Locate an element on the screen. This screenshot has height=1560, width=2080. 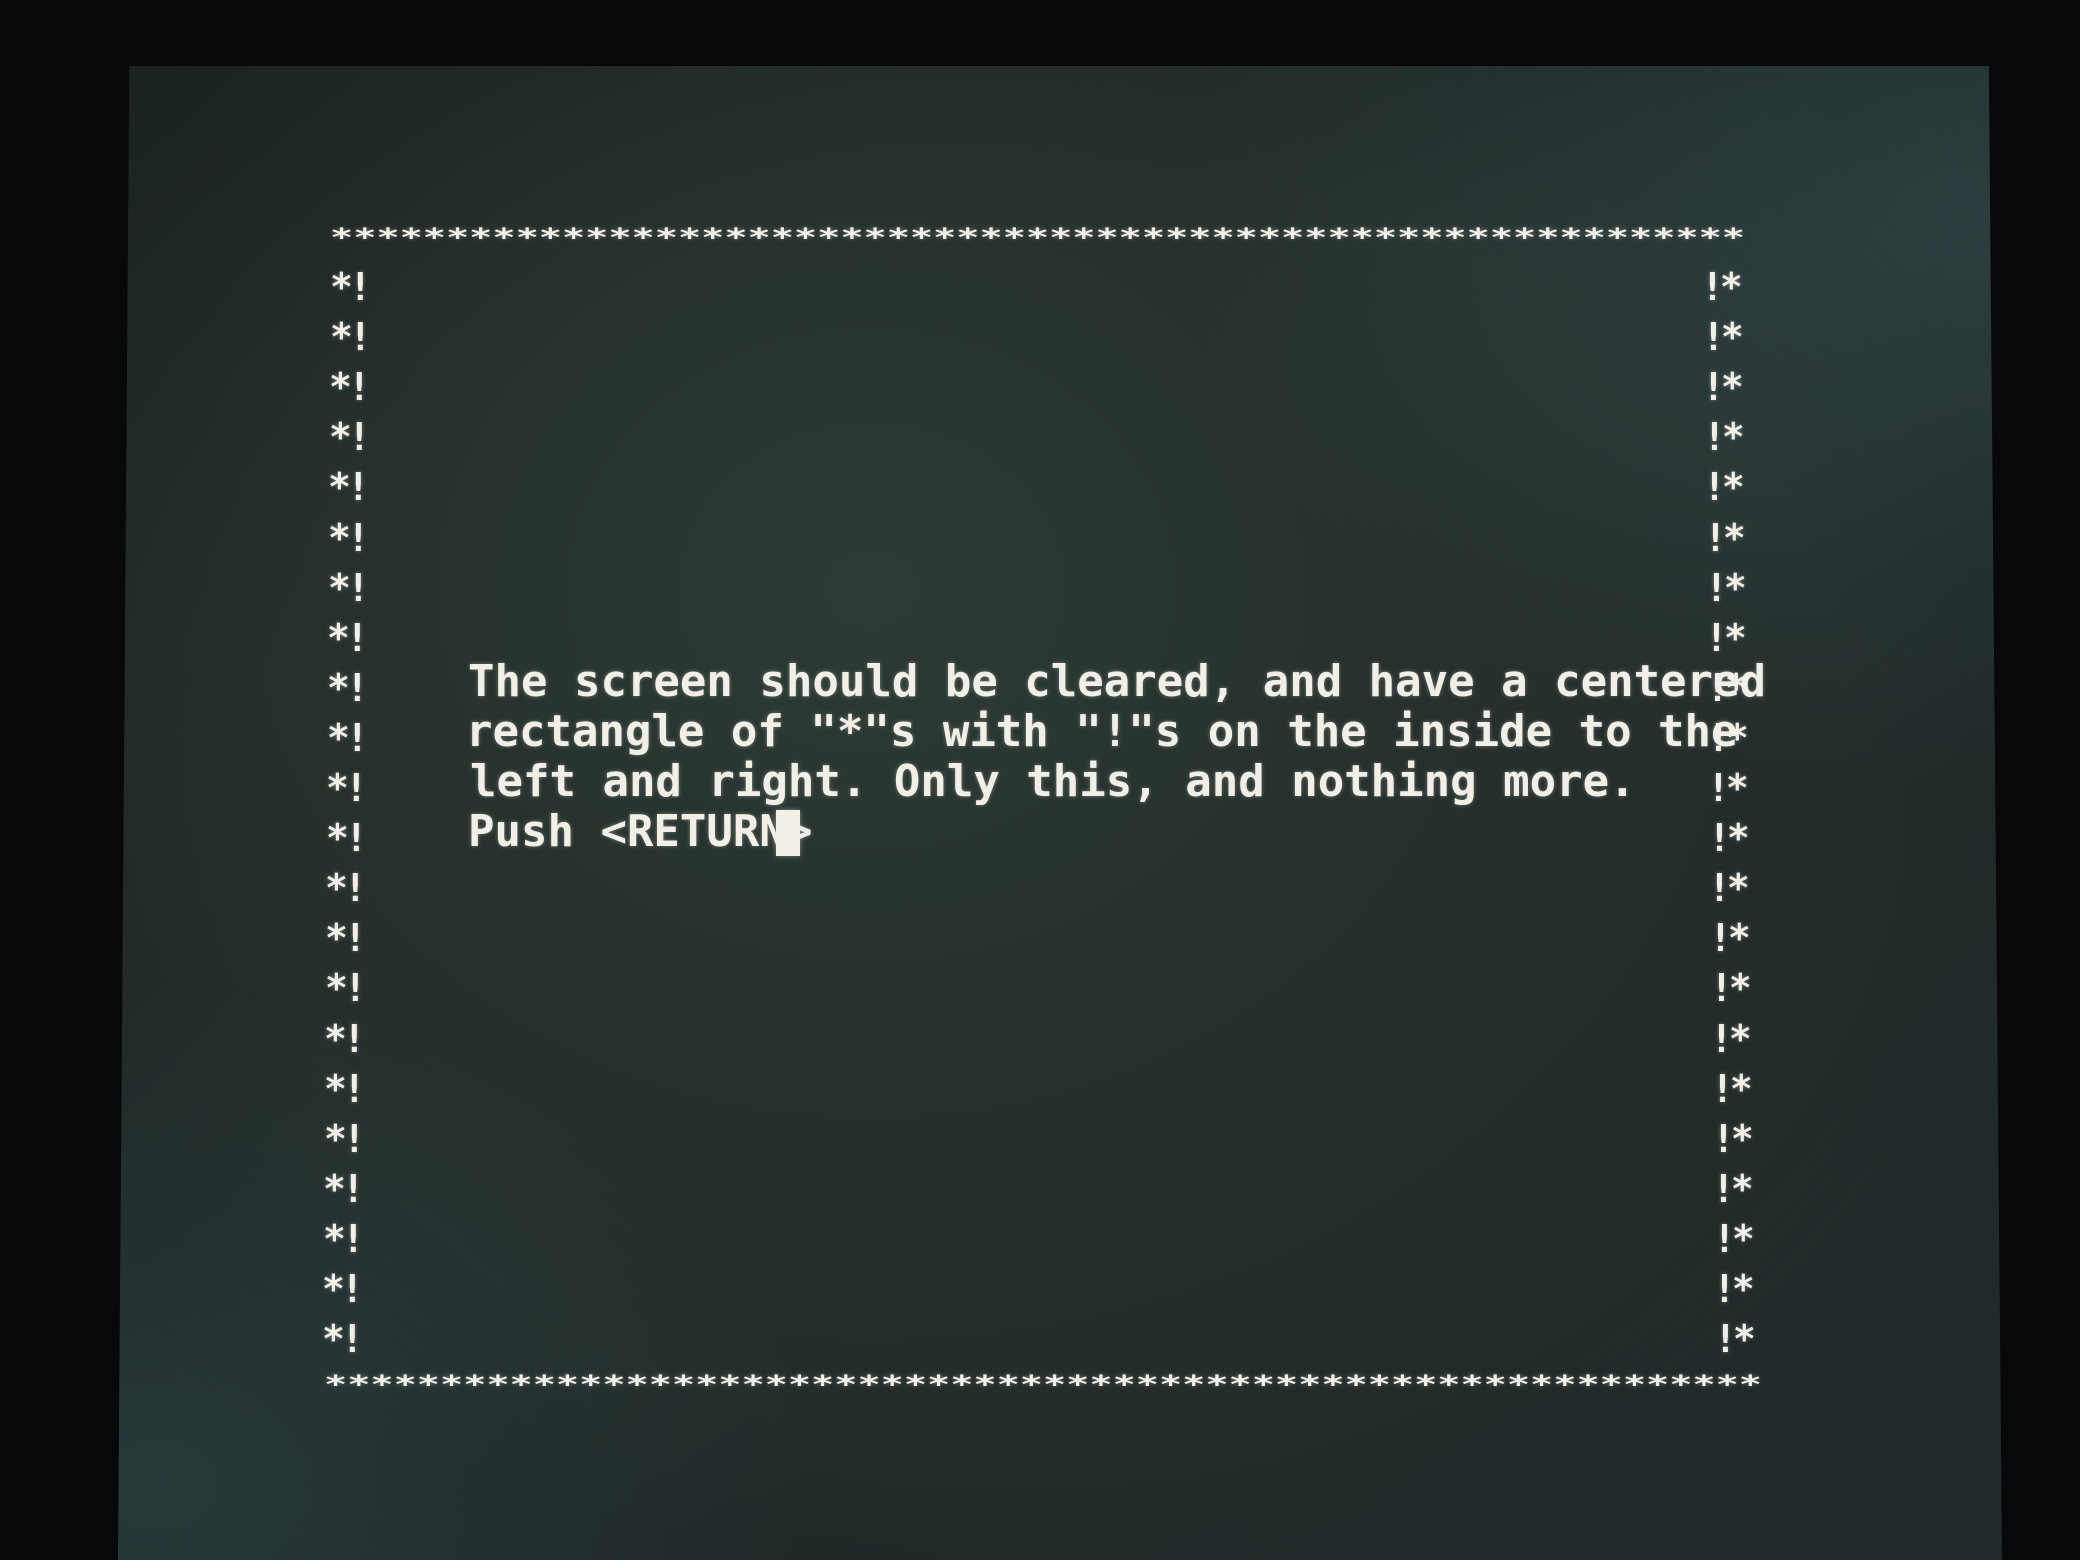
return-prompt: Push <RETURN> is located at coordinates (640, 832).